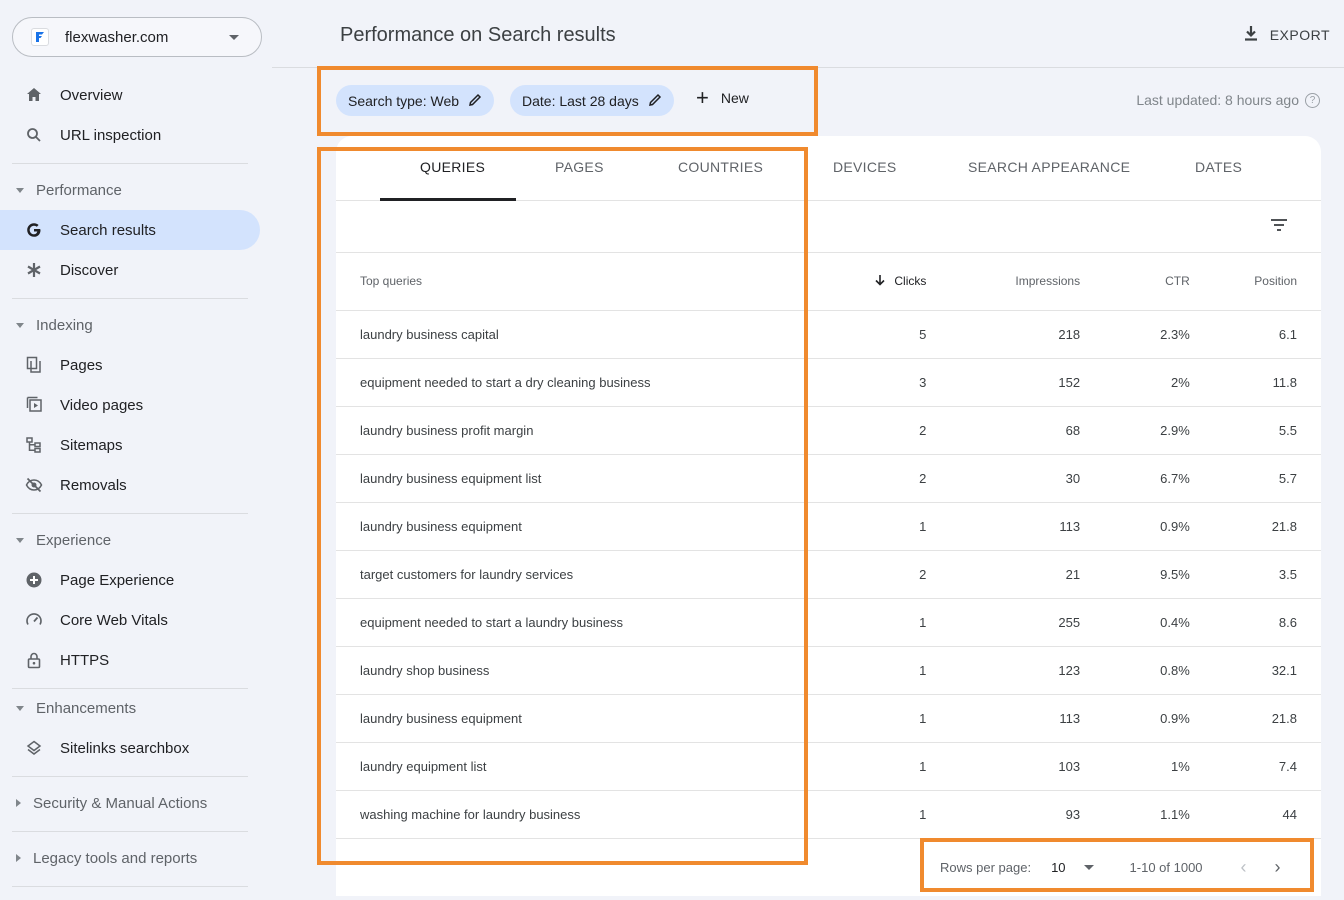  Describe the element at coordinates (130, 858) in the screenshot. I see `section-legacy: Legacy tools and reports` at that location.